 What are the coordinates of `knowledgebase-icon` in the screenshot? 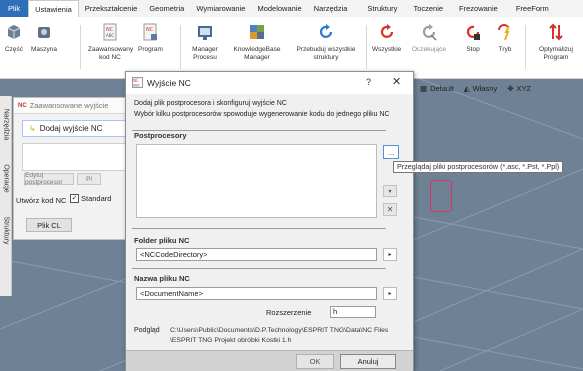 It's located at (257, 32).